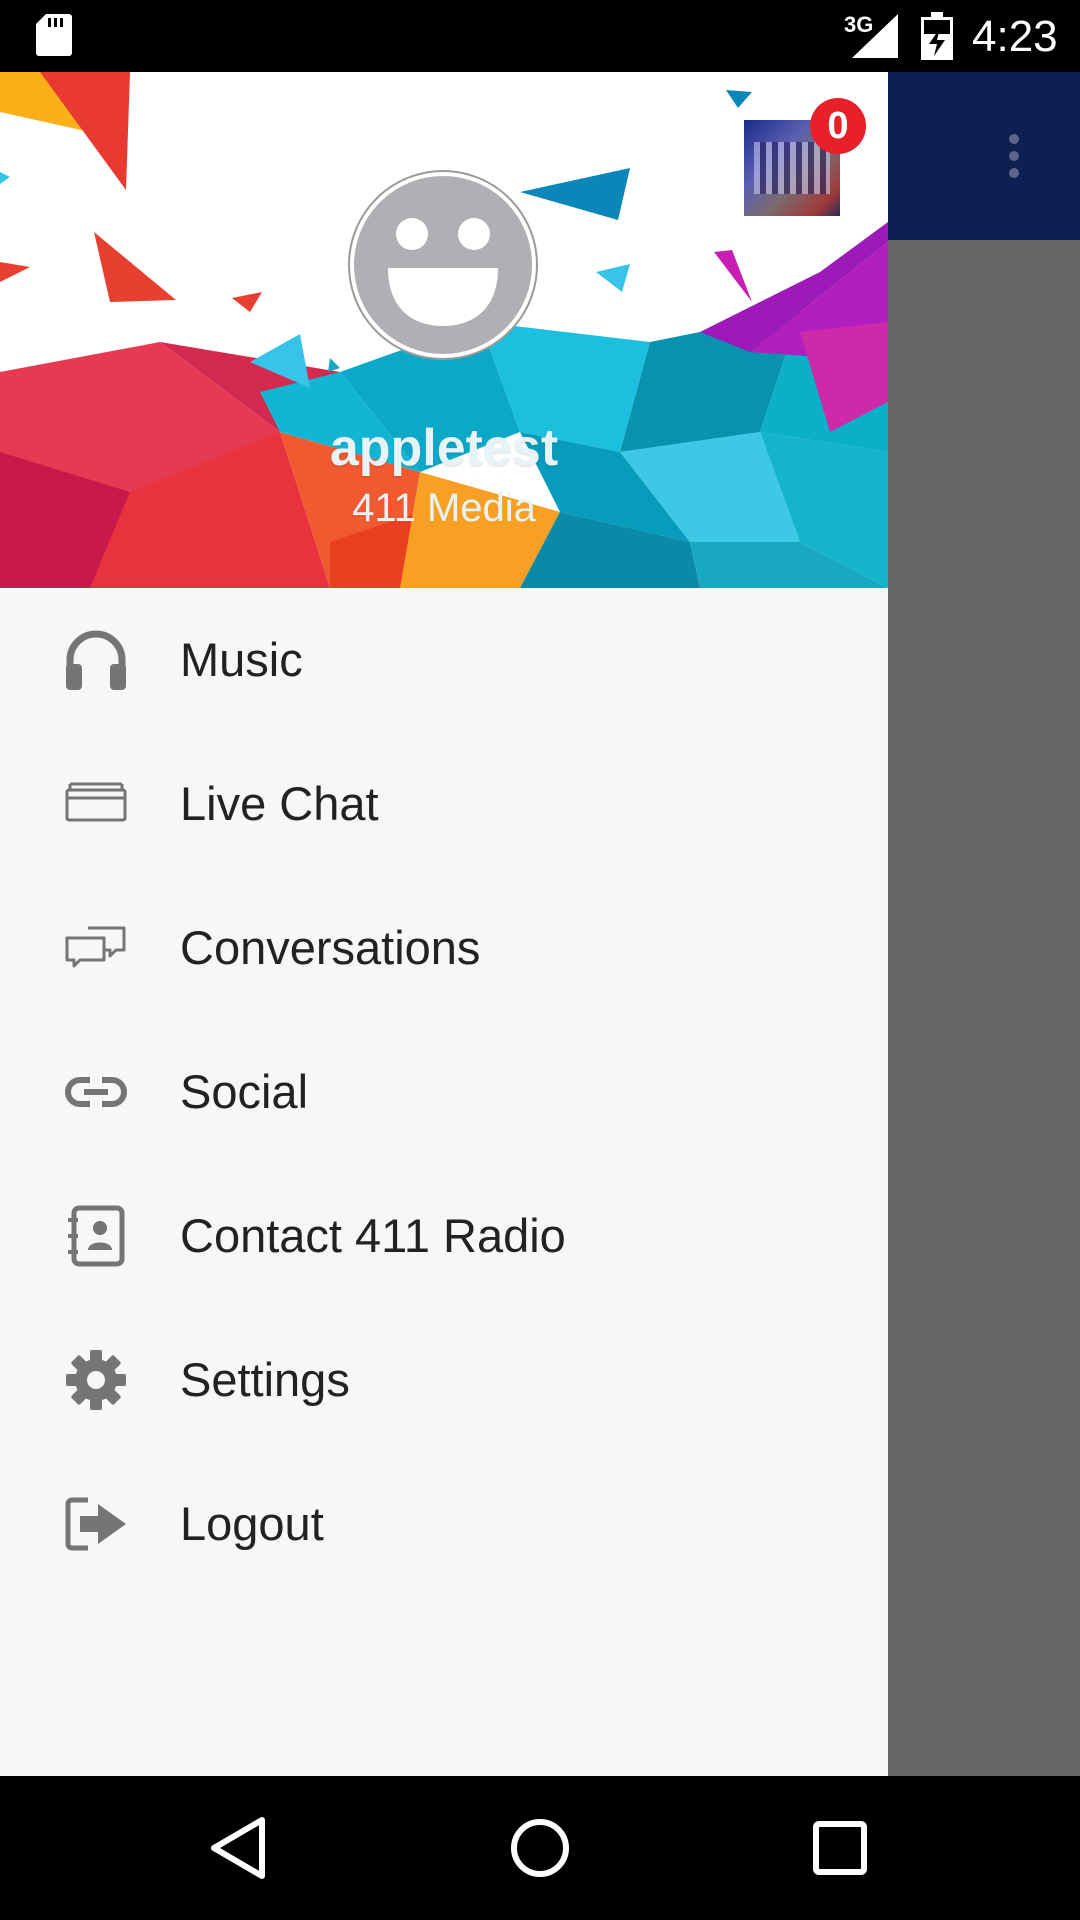  I want to click on menu-item-label: Music, so click(241, 659).